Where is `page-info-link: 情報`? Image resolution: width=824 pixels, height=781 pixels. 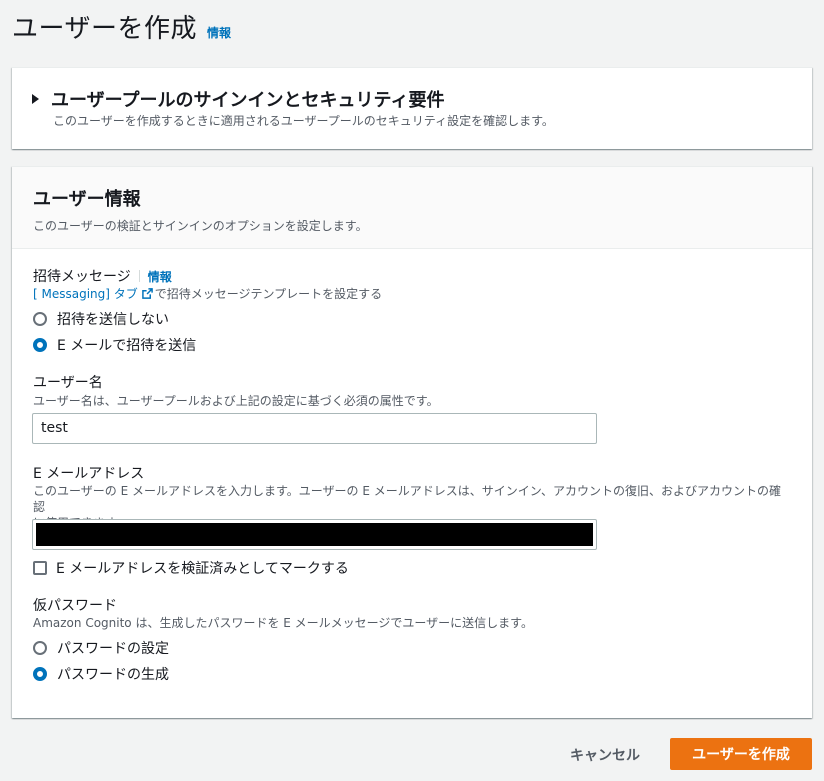 page-info-link: 情報 is located at coordinates (219, 32).